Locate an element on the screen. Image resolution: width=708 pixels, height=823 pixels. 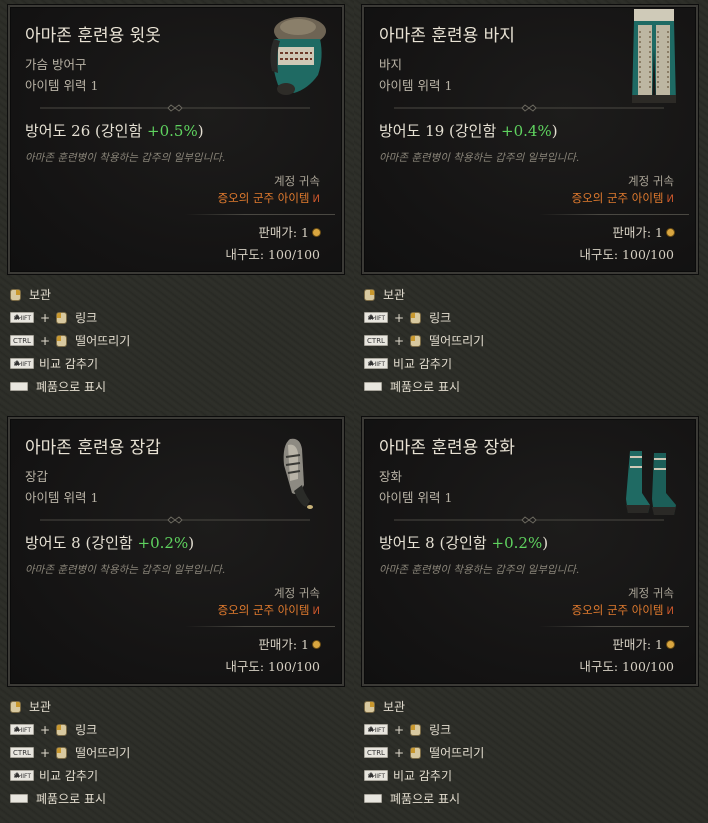
armor-value: 방어도 19 (강인함 is located at coordinates (440, 131).